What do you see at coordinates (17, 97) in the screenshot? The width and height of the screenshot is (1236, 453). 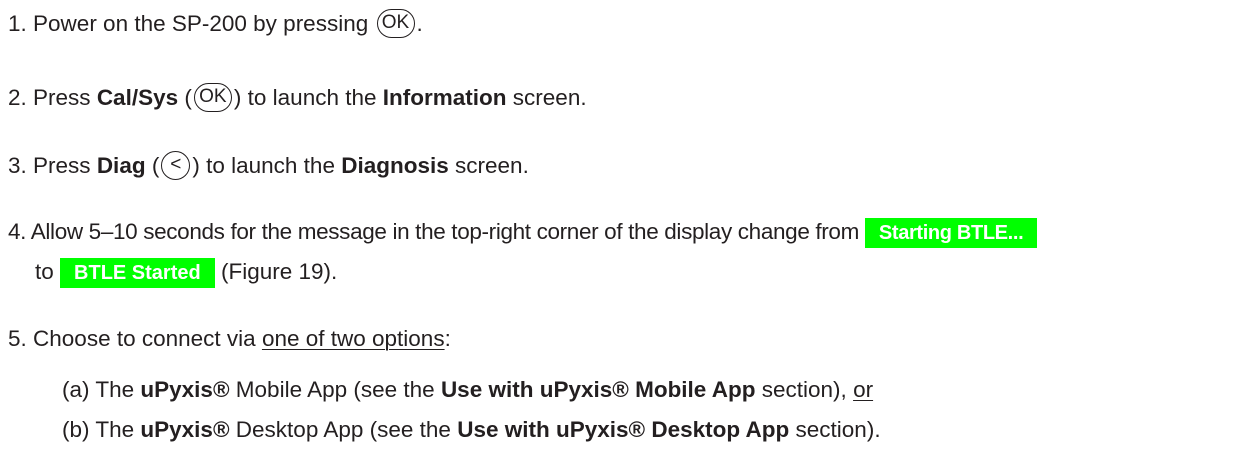 I see `step-number: 2.` at bounding box center [17, 97].